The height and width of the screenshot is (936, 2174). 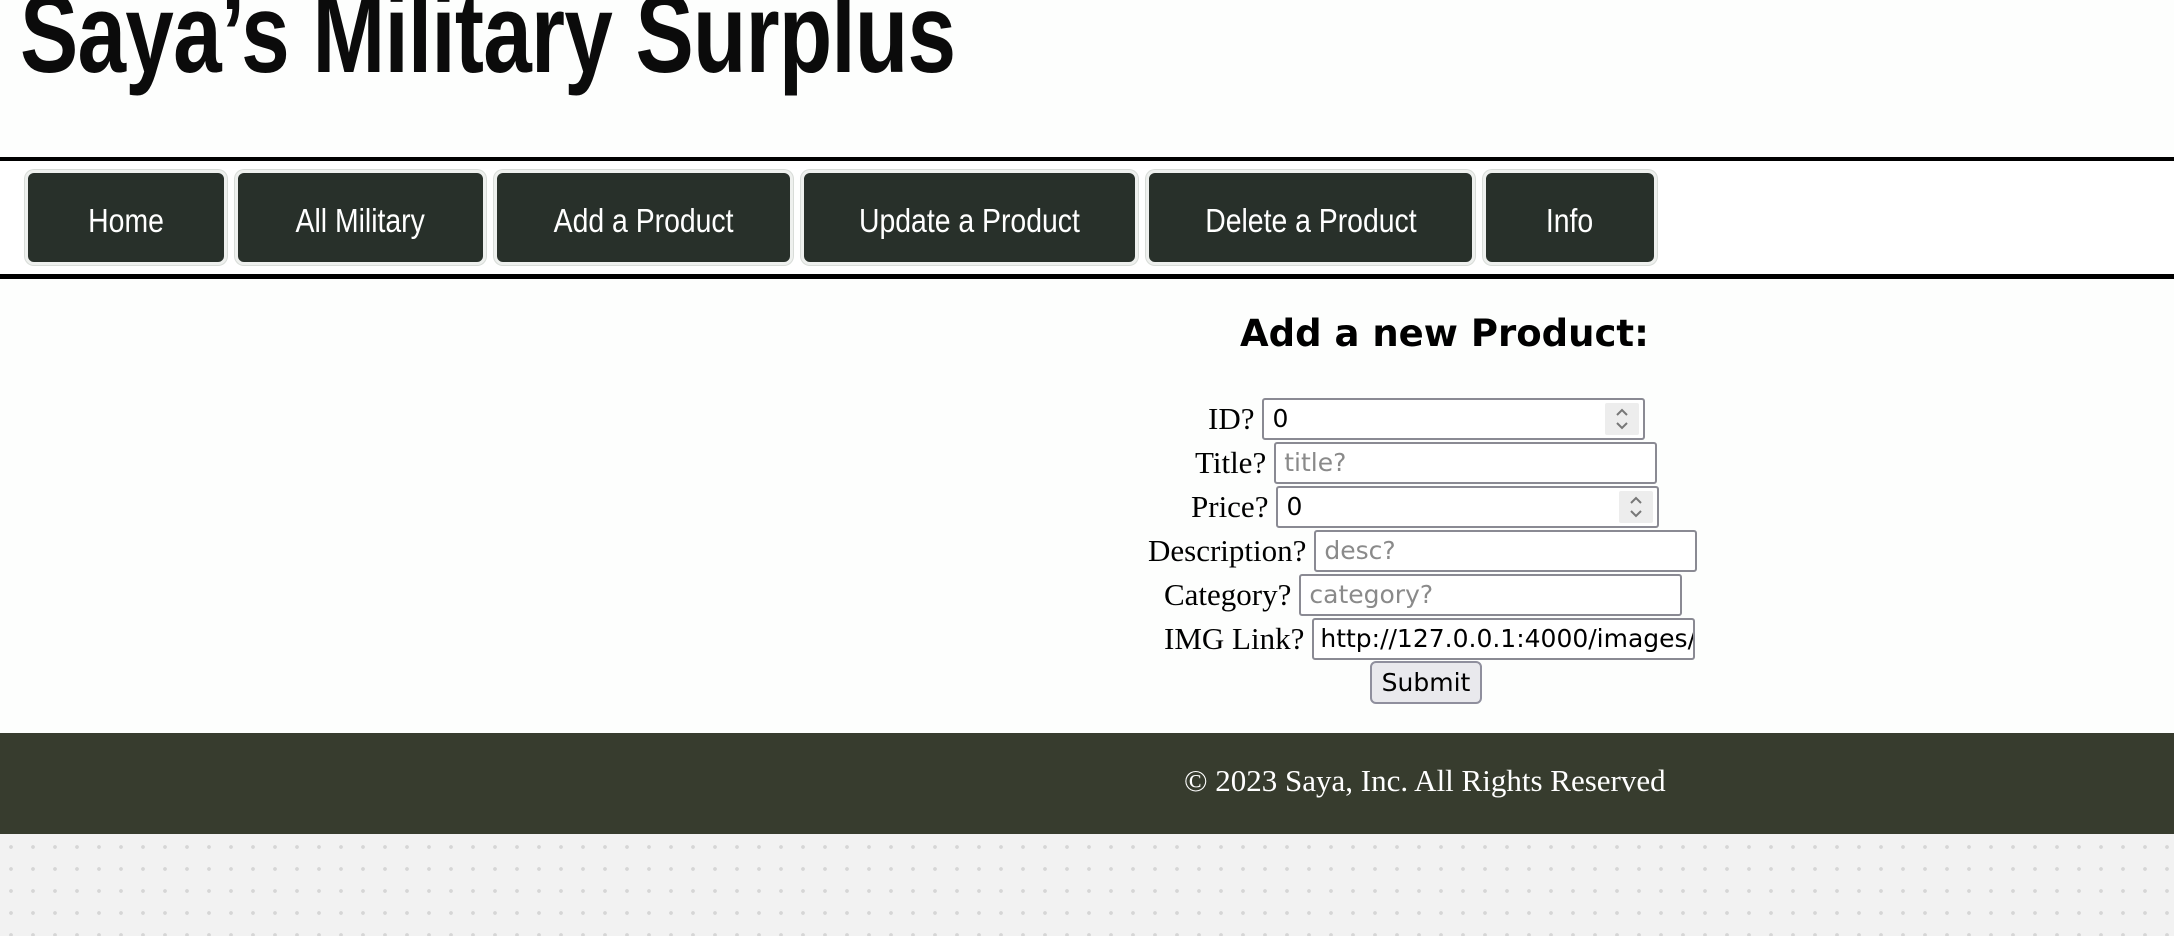 I want to click on nav-update-product-button: Update a Product, so click(x=969, y=217).